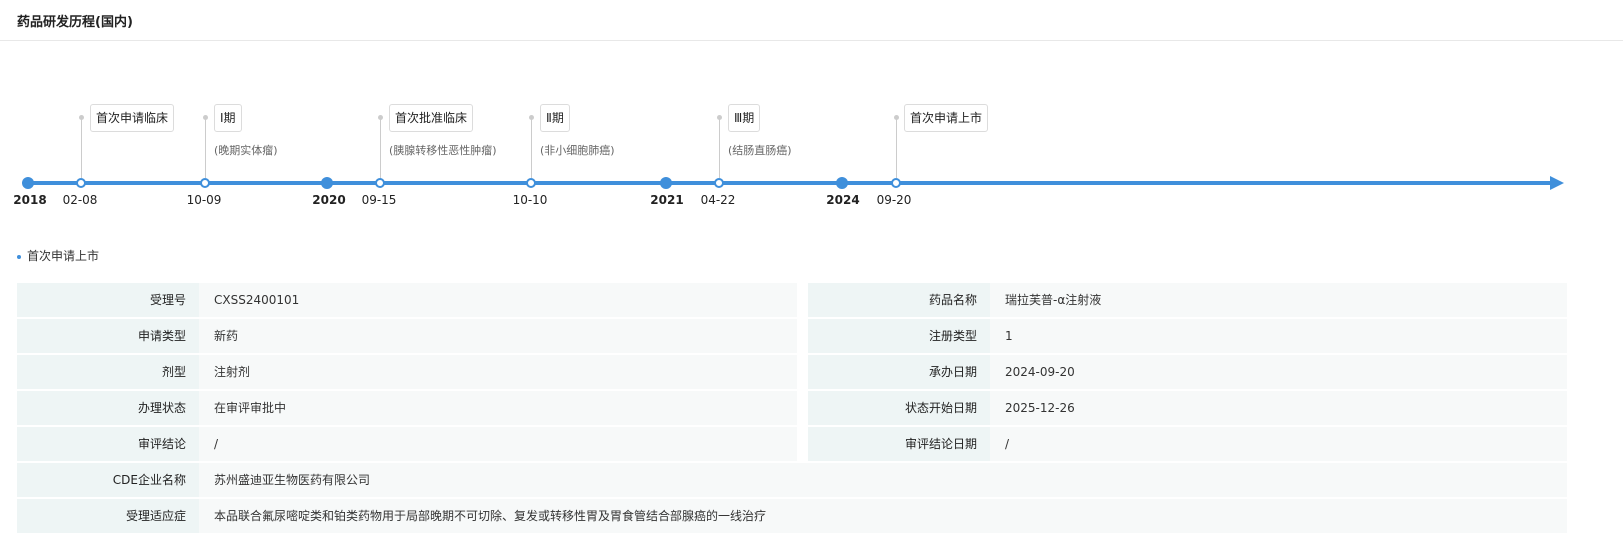 The height and width of the screenshot is (554, 1623). I want to click on field-value: 2025-12-26, so click(1278, 408).